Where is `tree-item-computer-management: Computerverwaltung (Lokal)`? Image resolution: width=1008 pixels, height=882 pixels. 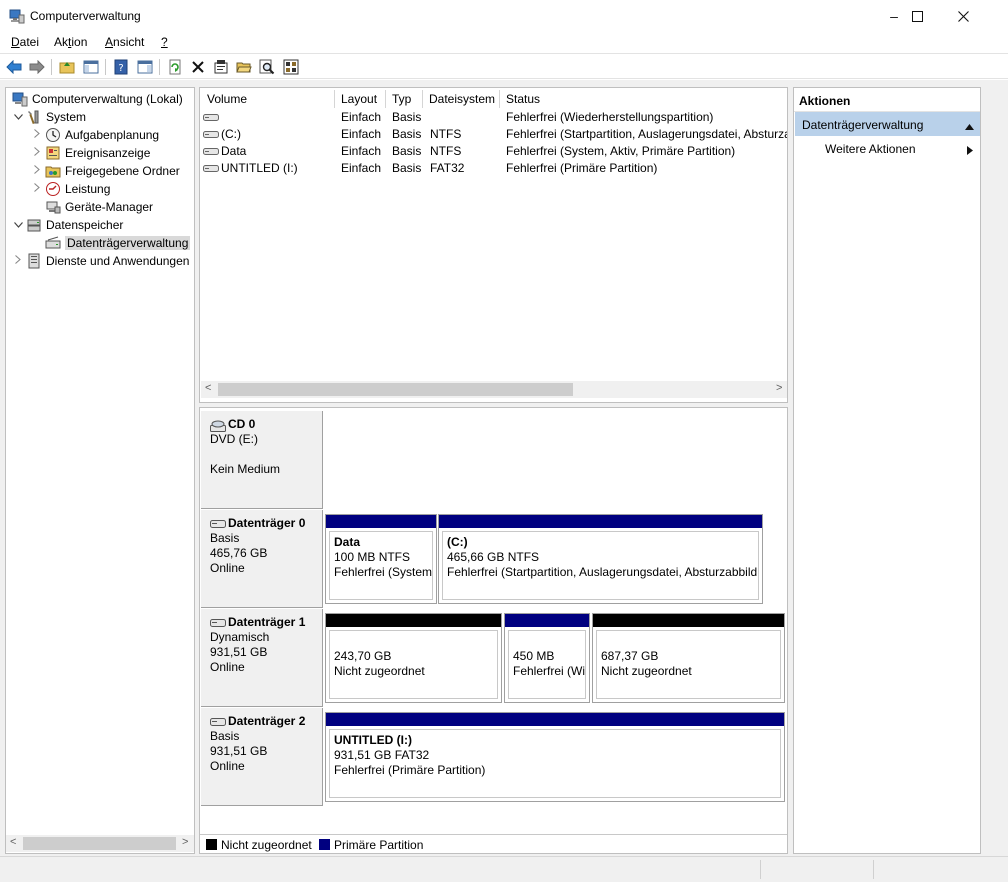
tree-item-computer-management: Computerverwaltung (Lokal) is located at coordinates (96, 99).